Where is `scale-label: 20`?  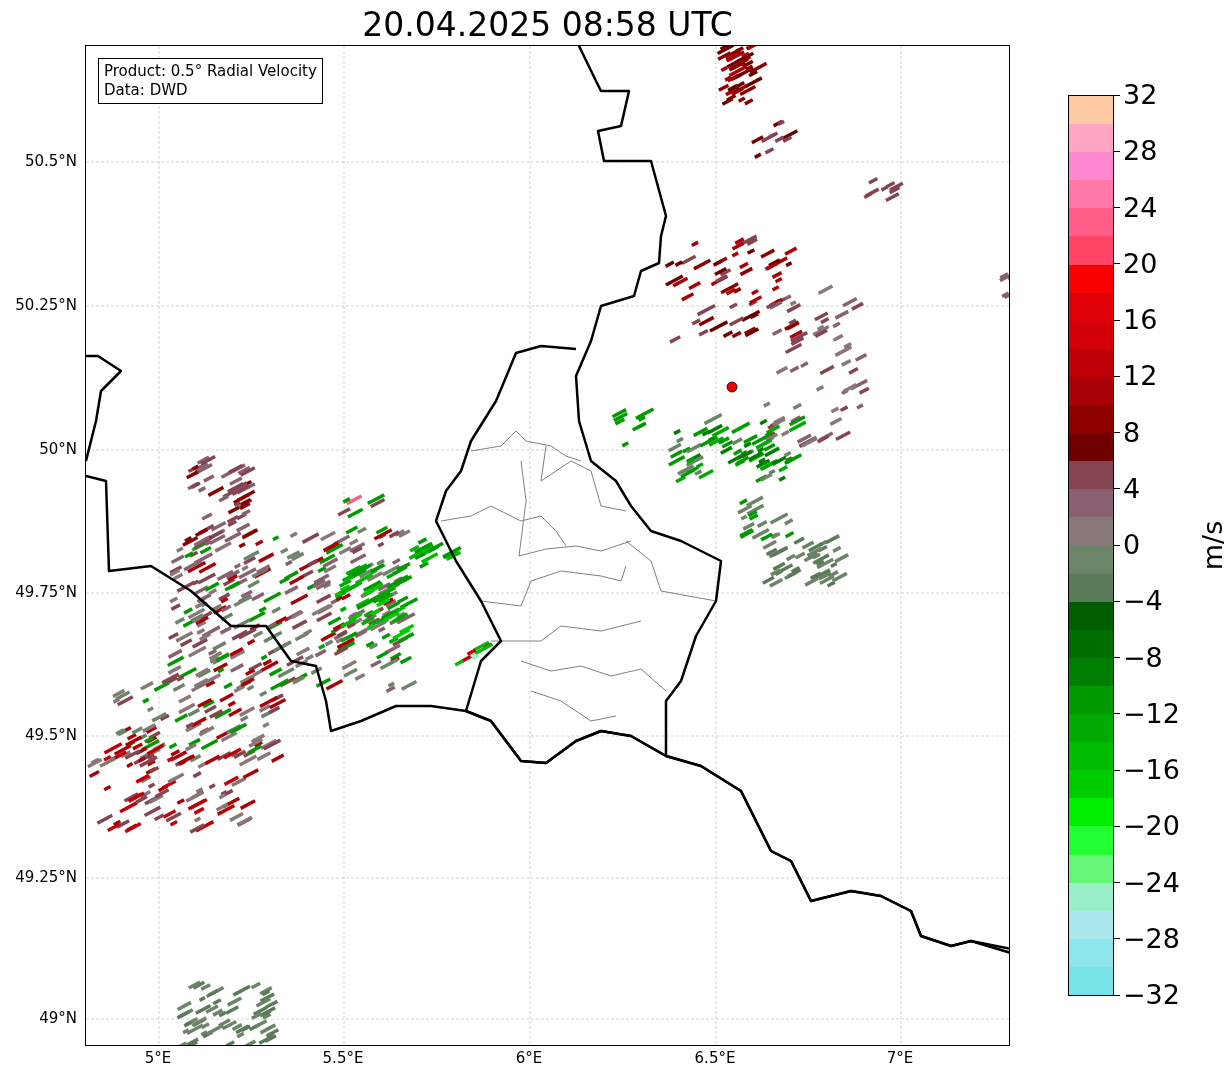
scale-label: 20 is located at coordinates (1140, 263).